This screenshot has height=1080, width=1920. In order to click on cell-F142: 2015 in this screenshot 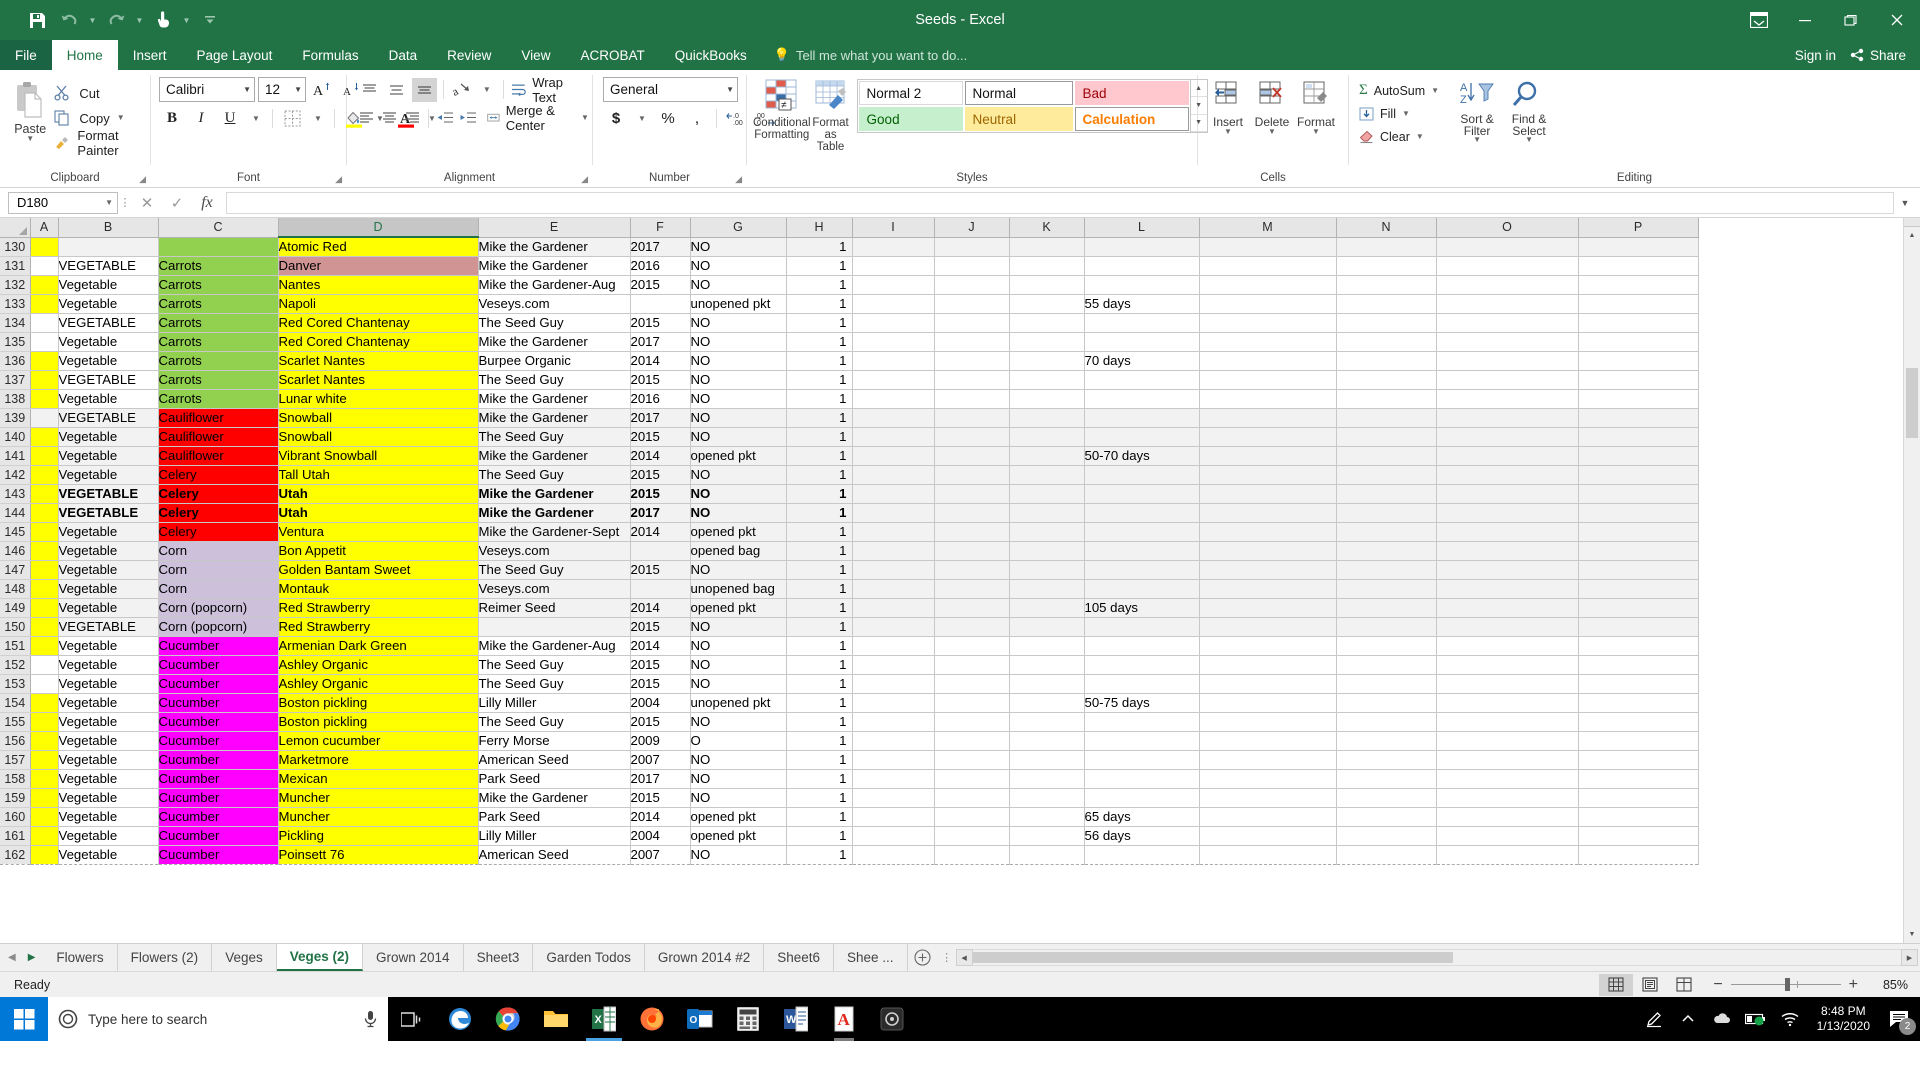, I will do `click(660, 475)`.